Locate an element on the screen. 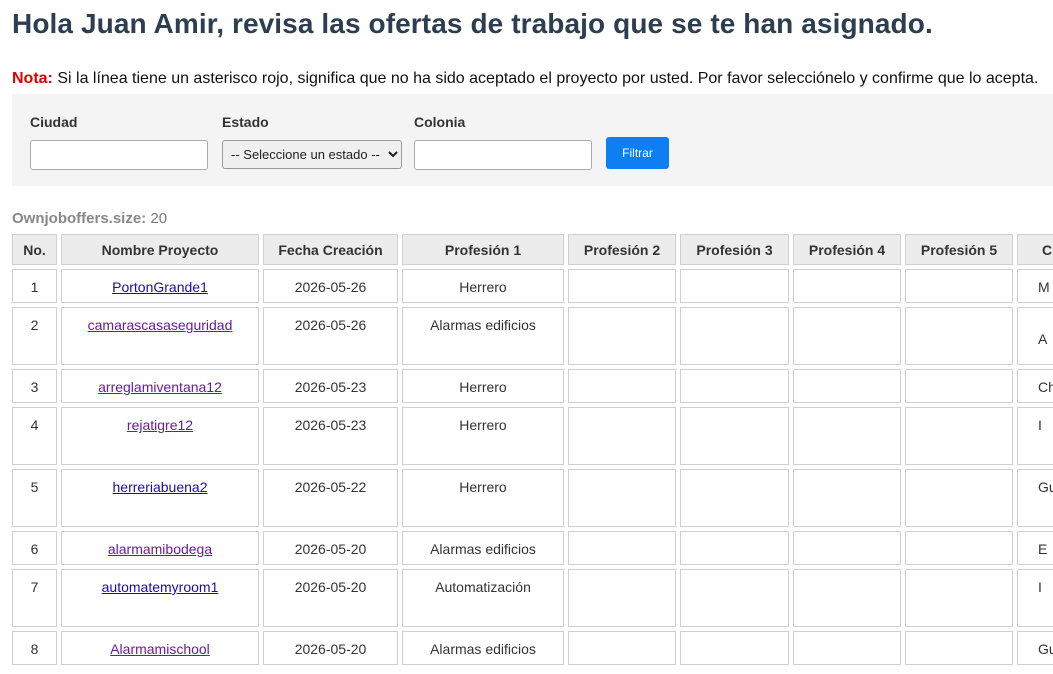  city-cell: A is located at coordinates (1035, 336).